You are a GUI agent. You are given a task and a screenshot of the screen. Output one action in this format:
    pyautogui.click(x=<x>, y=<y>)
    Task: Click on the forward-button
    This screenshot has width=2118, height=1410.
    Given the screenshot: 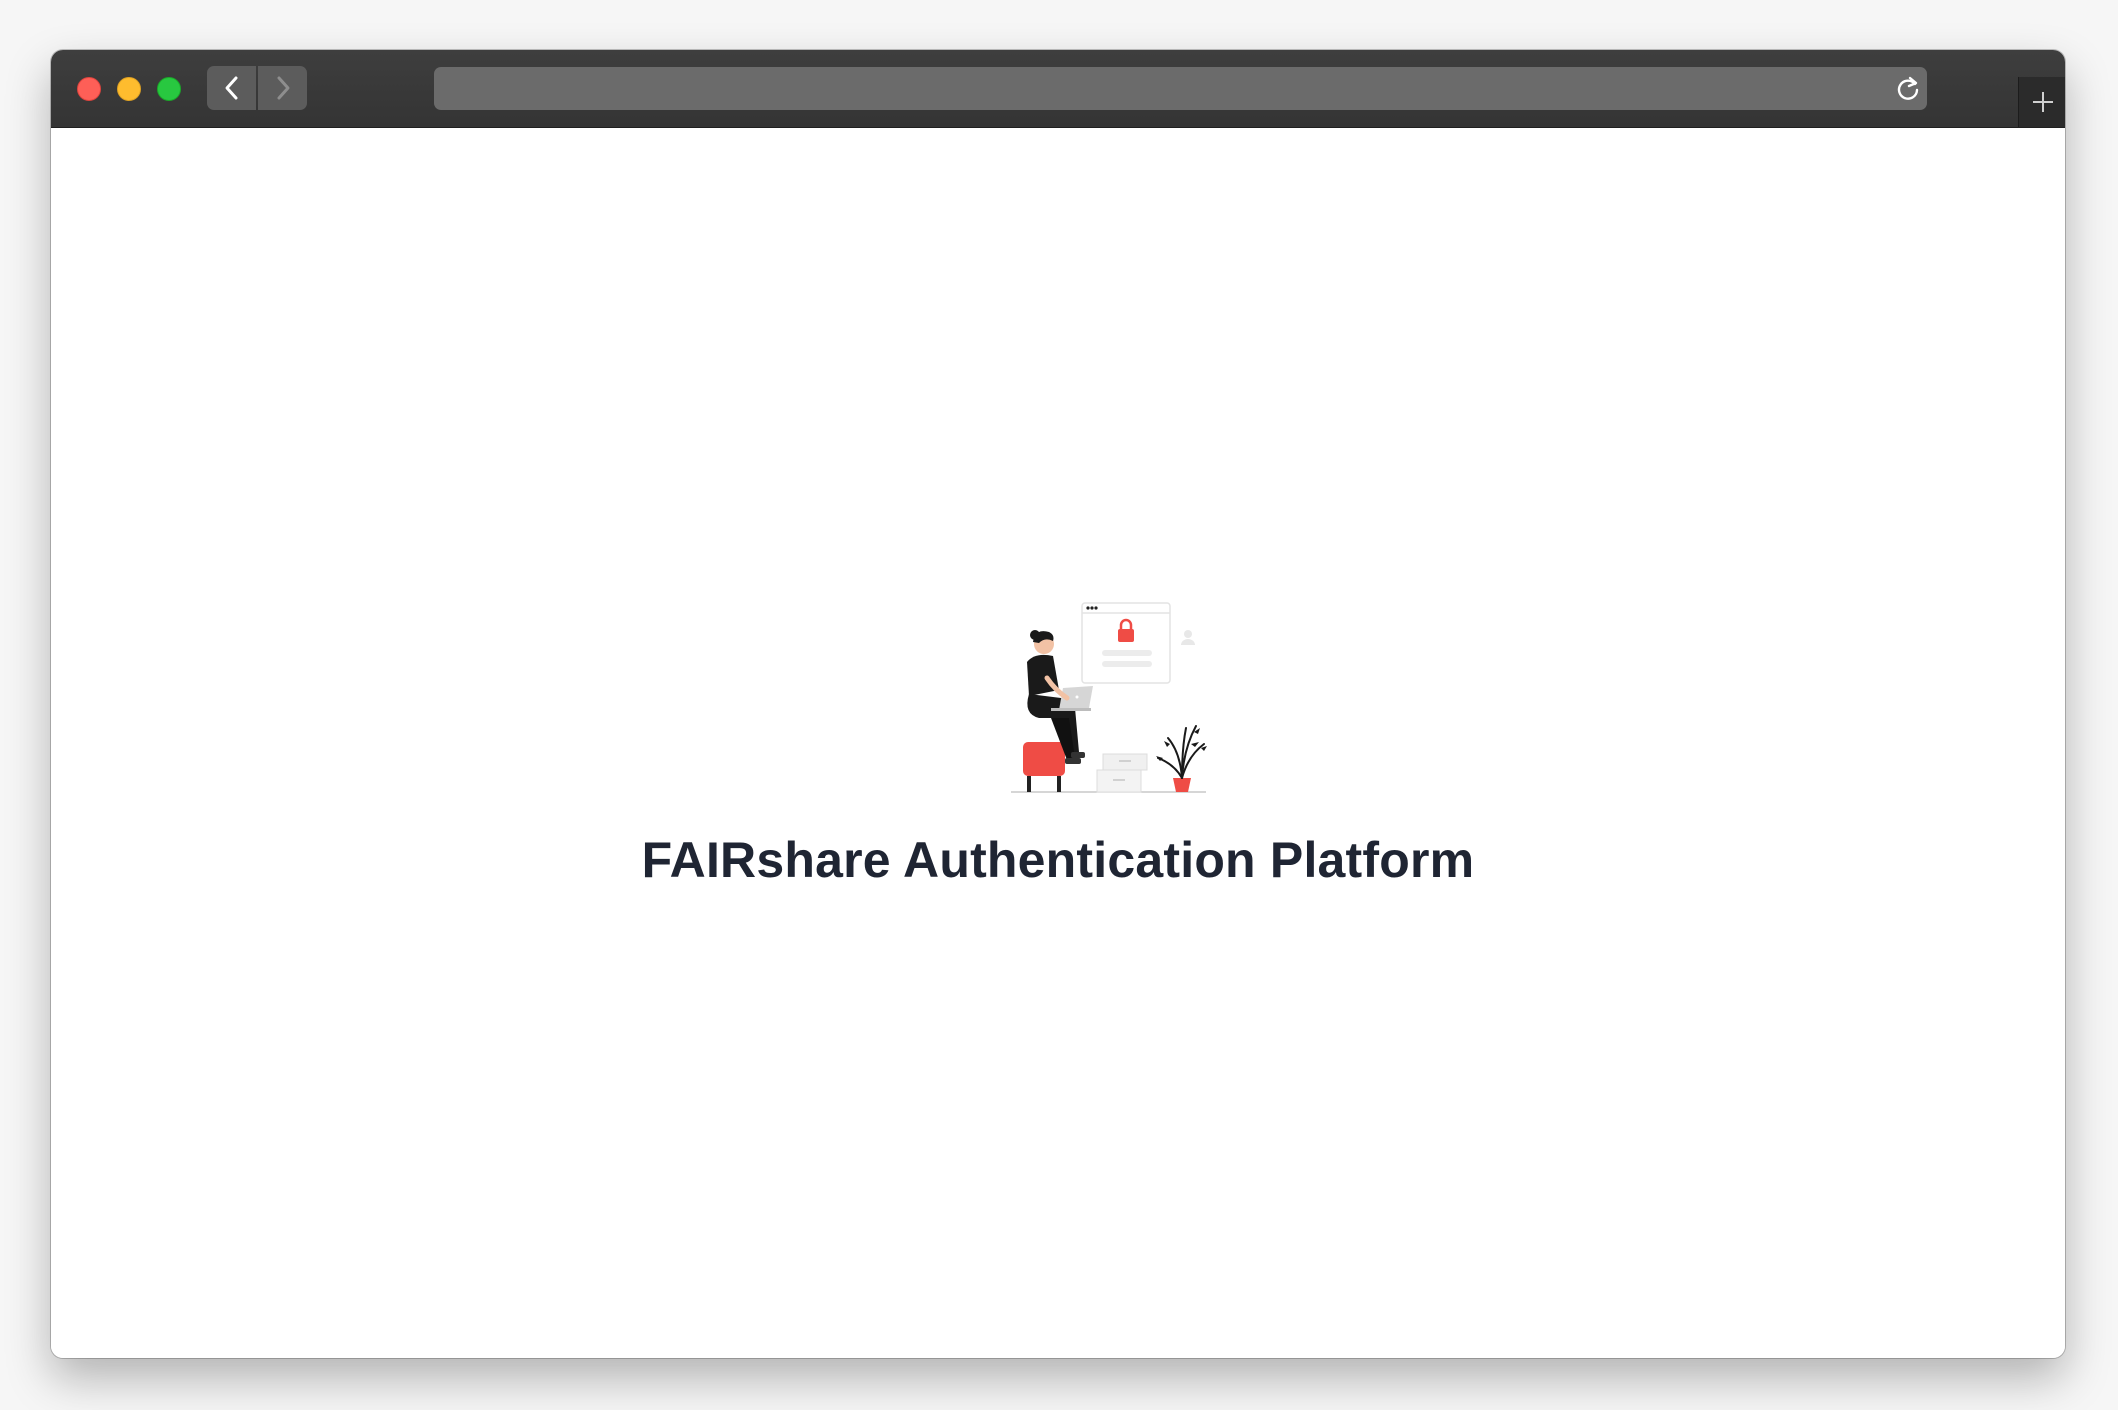 What is the action you would take?
    pyautogui.click(x=282, y=88)
    